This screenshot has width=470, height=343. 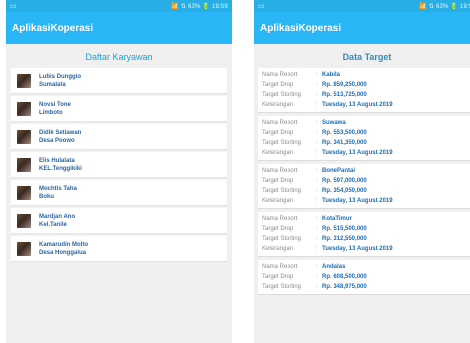 I want to click on employee-name: Mardjan Ano, so click(x=57, y=216).